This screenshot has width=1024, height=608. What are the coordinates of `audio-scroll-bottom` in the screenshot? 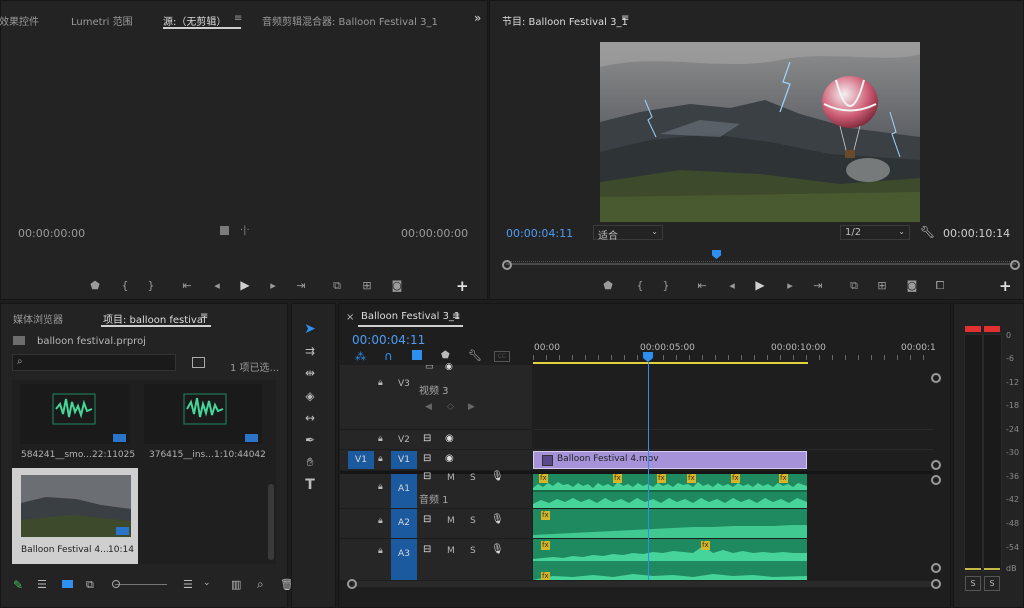 It's located at (936, 568).